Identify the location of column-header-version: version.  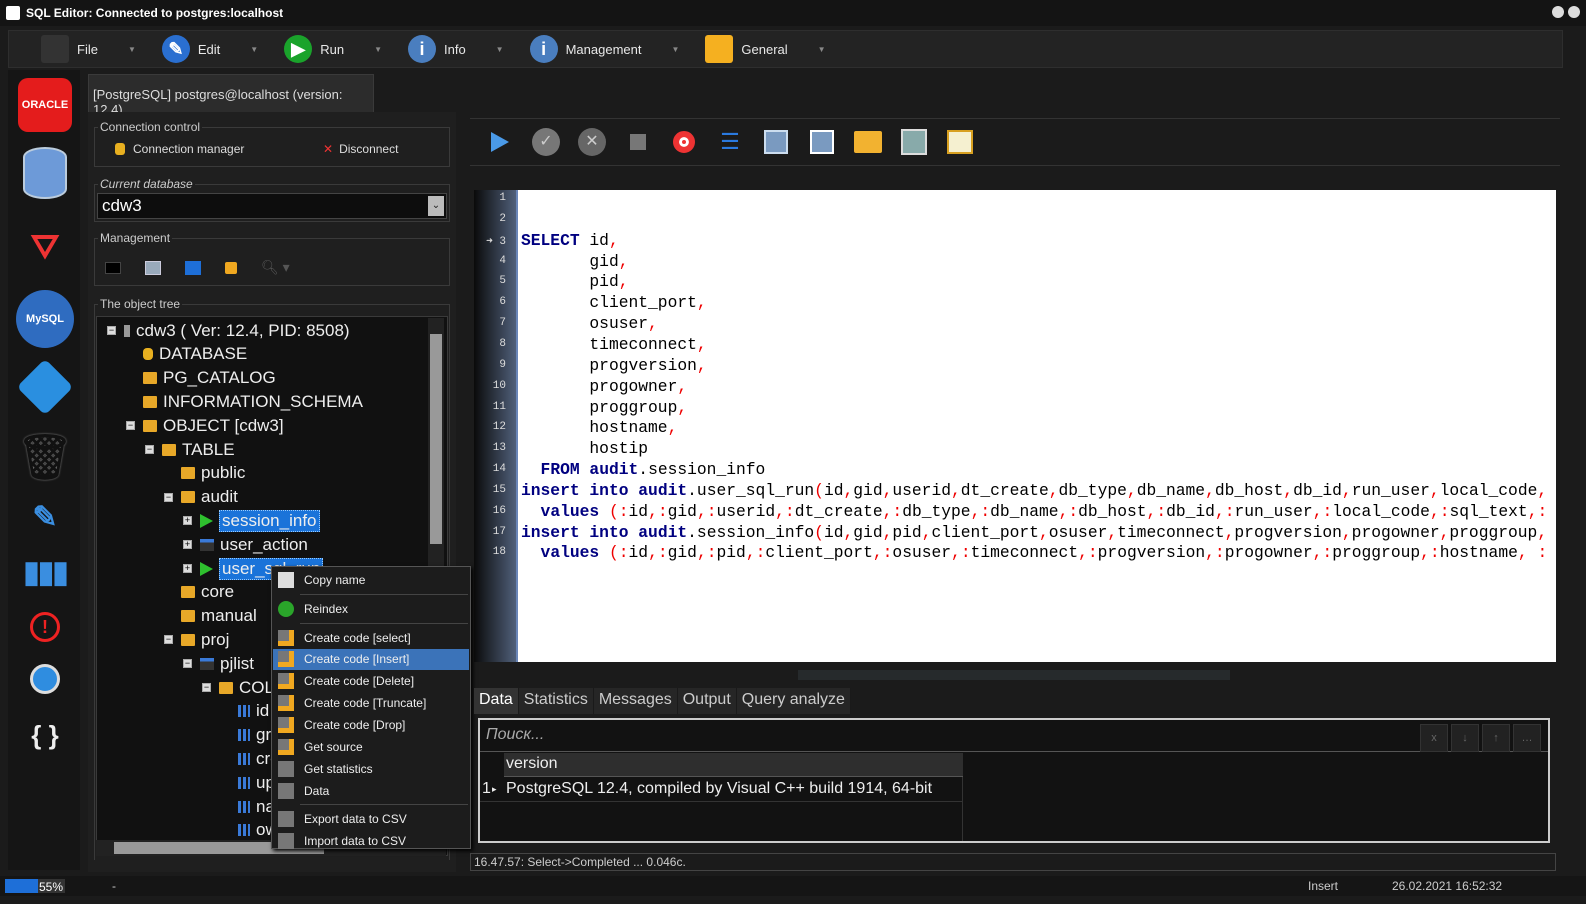
(733, 765).